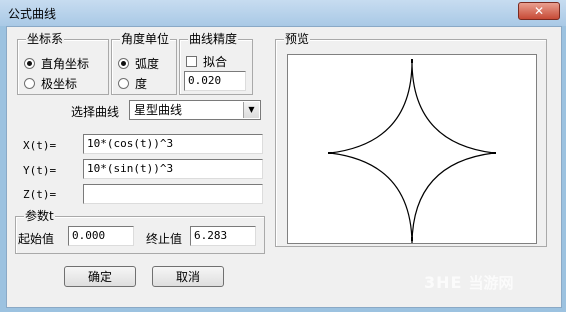  What do you see at coordinates (40, 145) in the screenshot?
I see `x-equation-label: X(t)=` at bounding box center [40, 145].